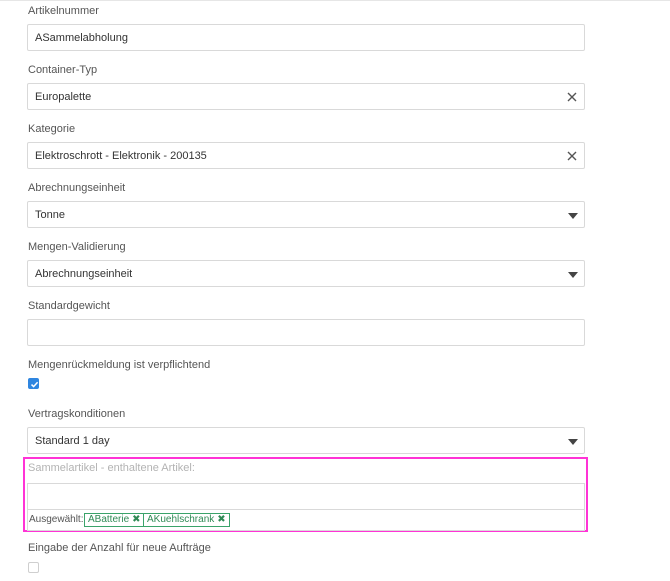 The height and width of the screenshot is (581, 670). I want to click on sammelartikel-label: Sammelartikel - enthaltene Artikel:, so click(111, 468).